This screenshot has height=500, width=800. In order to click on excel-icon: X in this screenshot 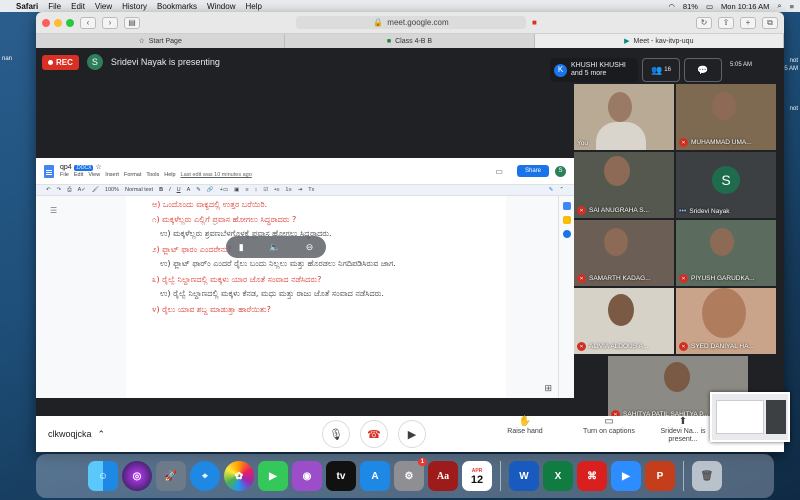, I will do `click(558, 476)`.